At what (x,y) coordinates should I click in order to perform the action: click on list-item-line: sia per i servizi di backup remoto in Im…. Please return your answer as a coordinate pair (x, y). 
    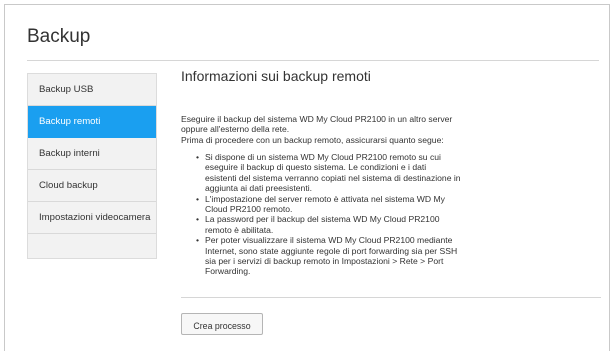
    Looking at the image, I should click on (324, 261).